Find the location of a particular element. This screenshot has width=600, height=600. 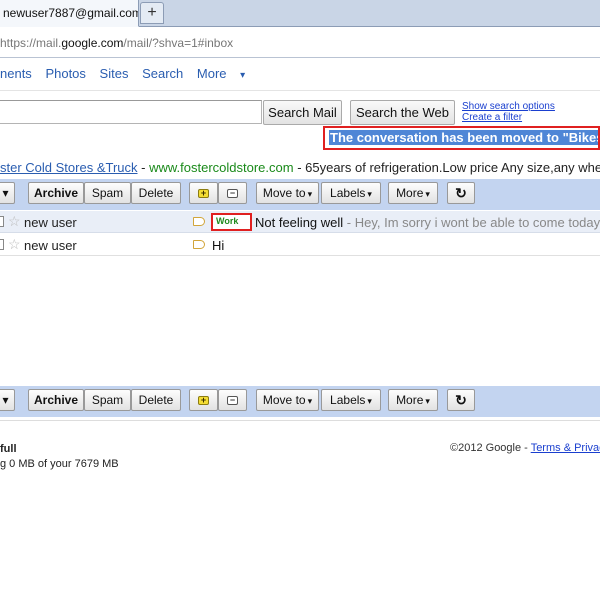

terms-privacy-link: Terms & Privacy is located at coordinates (565, 448).